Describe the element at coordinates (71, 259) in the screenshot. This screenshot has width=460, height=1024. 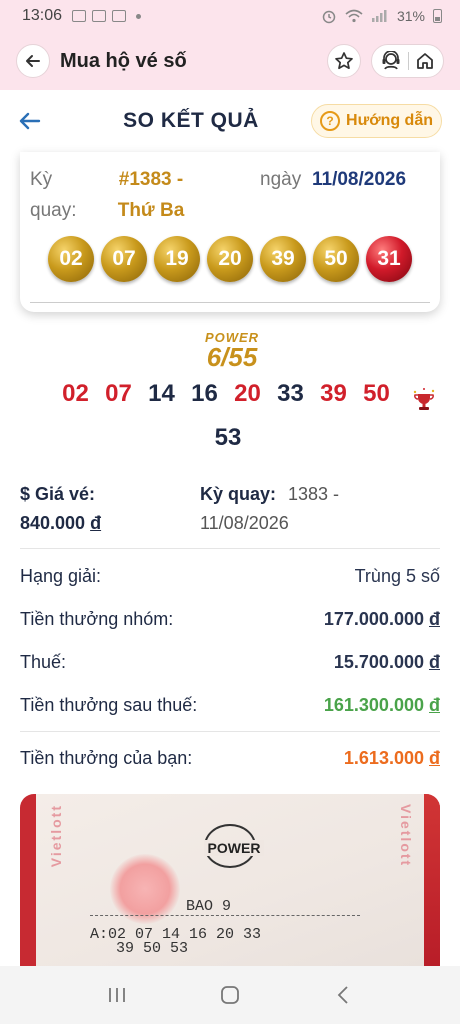
I see `result-ball: 02` at that location.